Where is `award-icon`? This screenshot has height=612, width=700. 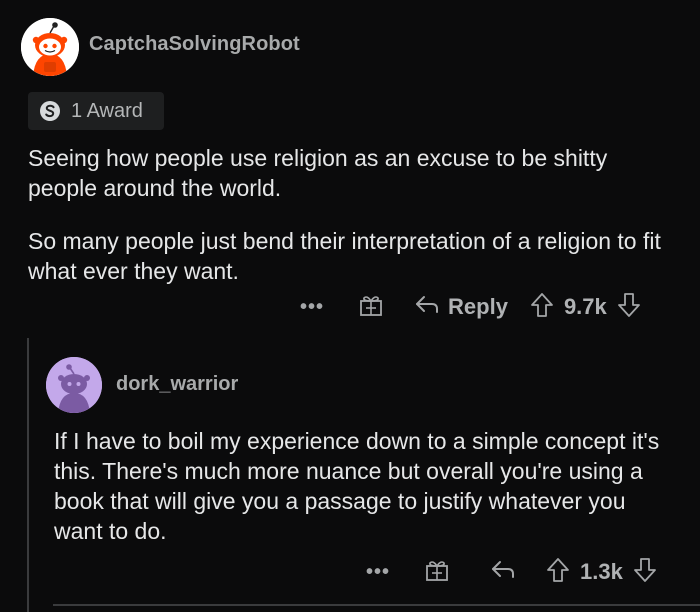
award-icon is located at coordinates (50, 111).